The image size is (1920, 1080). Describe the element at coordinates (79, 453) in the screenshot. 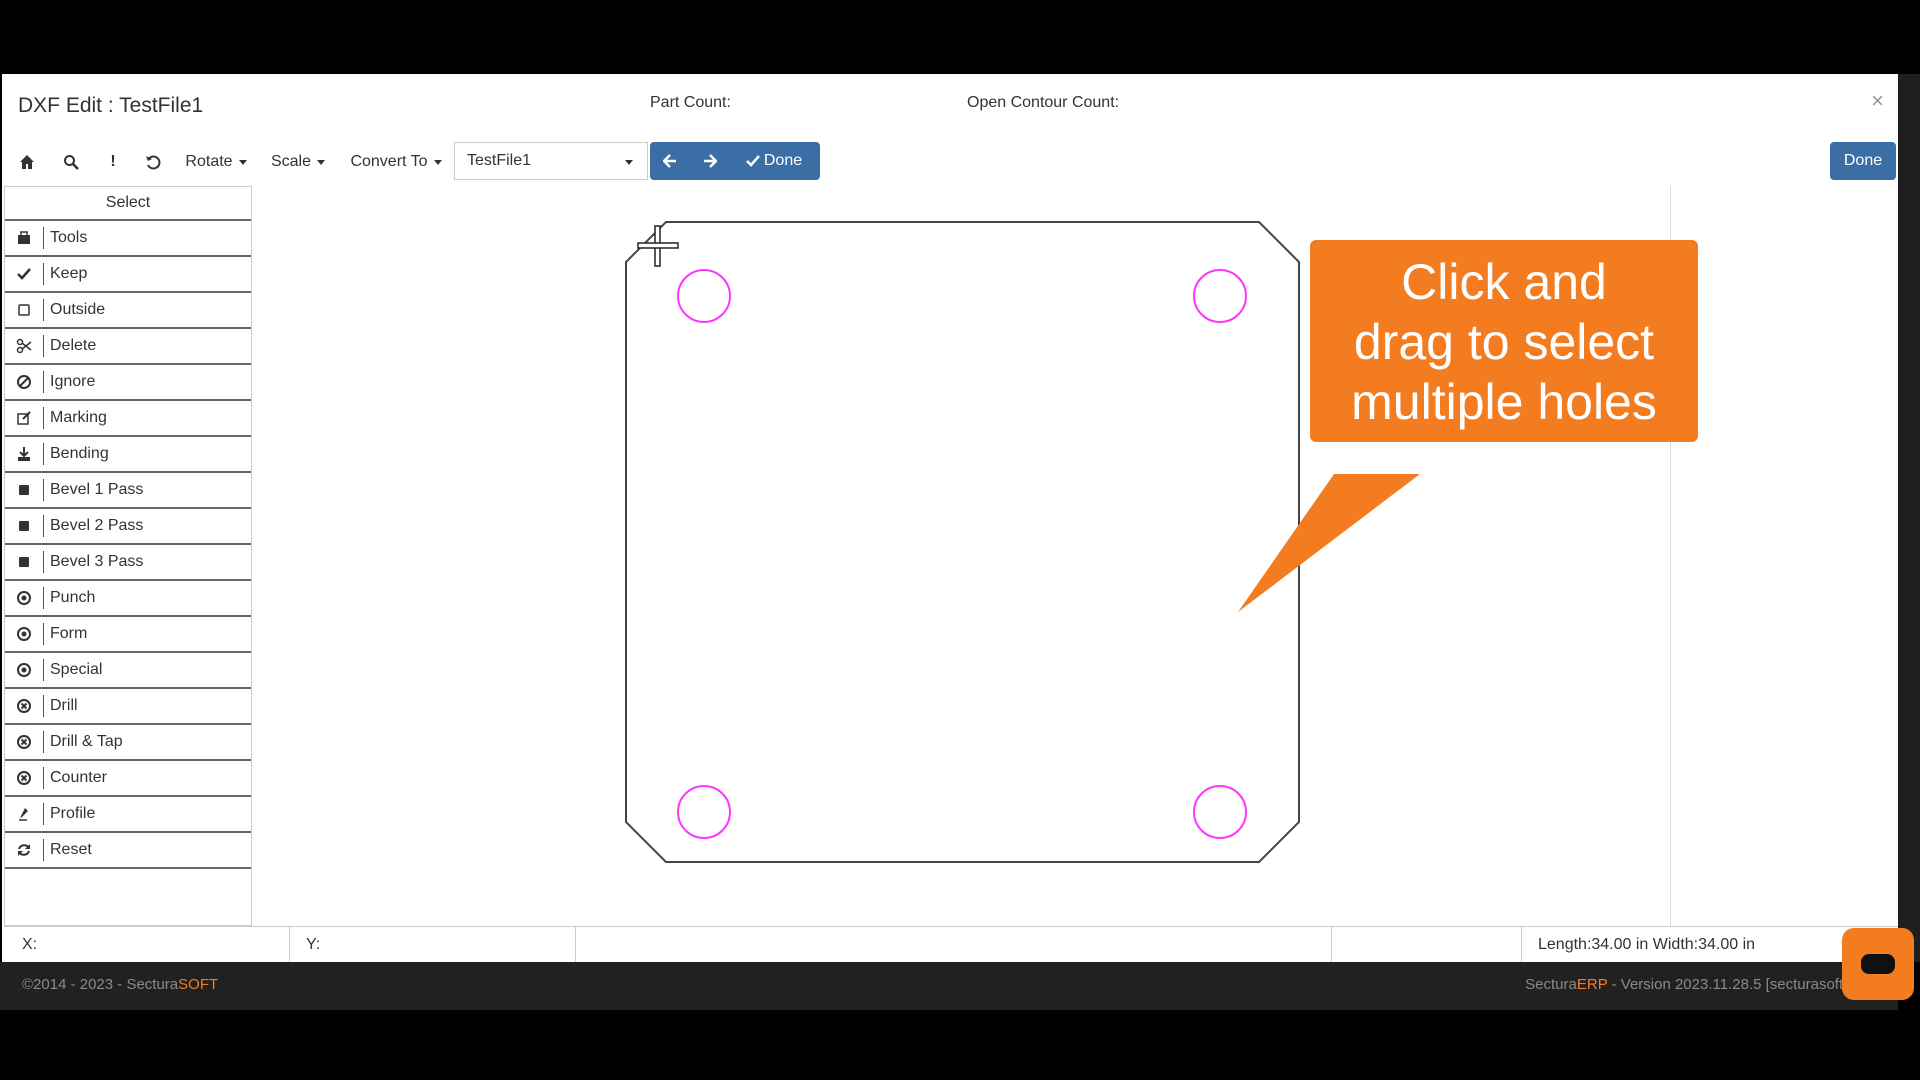

I see `sidebar-item-label: Bending` at that location.